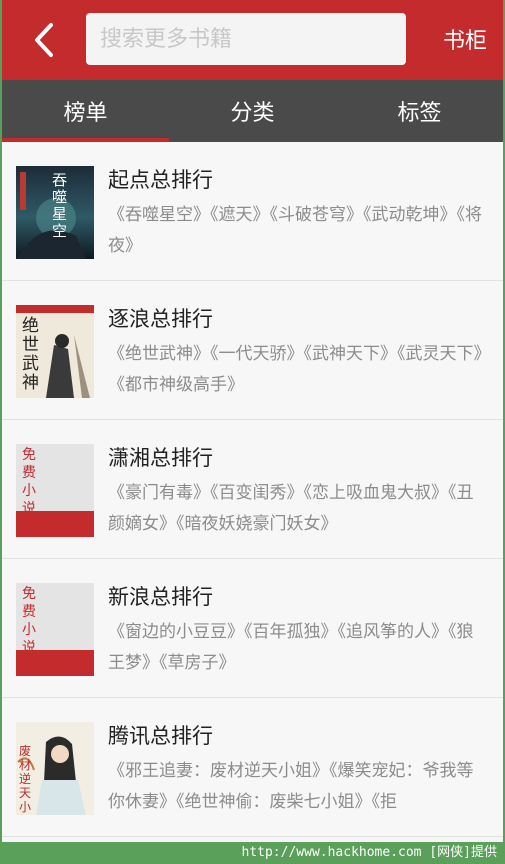  I want to click on search-box, so click(246, 39).